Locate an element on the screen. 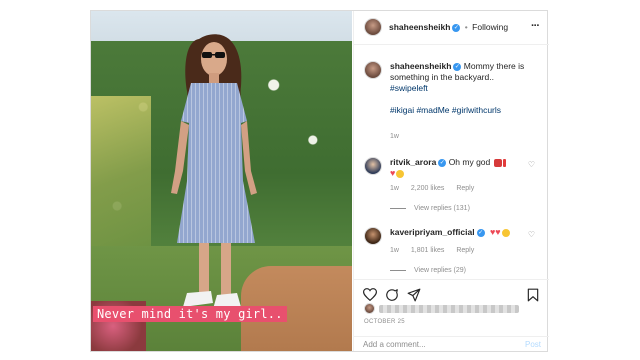 Image resolution: width=640 pixels, height=360 pixels. comment-meta: 1w 1,801 likes Reply is located at coordinates (437, 250).